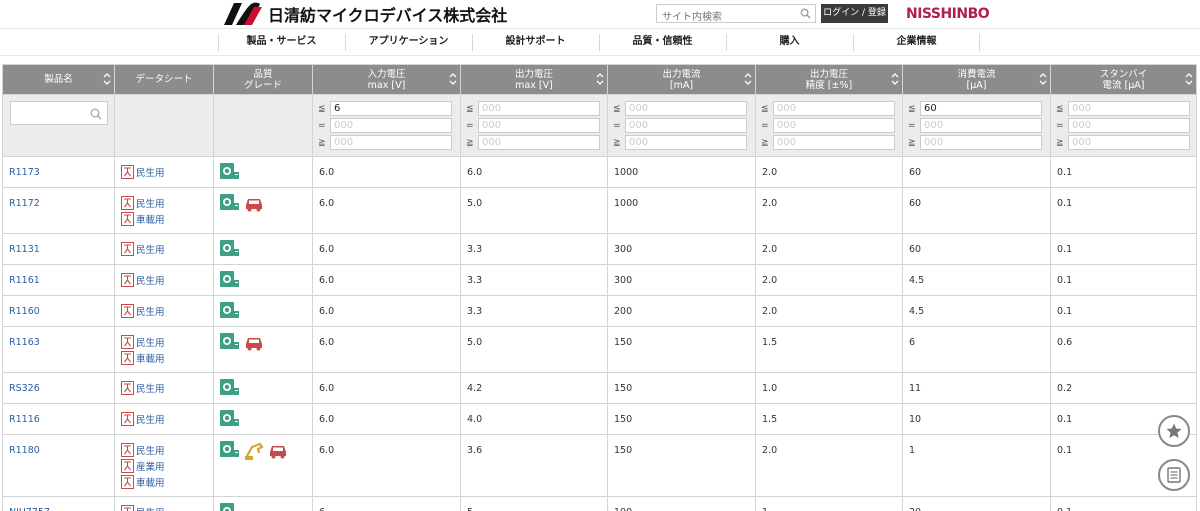  What do you see at coordinates (58, 349) in the screenshot?
I see `product-name-link: R1163` at bounding box center [58, 349].